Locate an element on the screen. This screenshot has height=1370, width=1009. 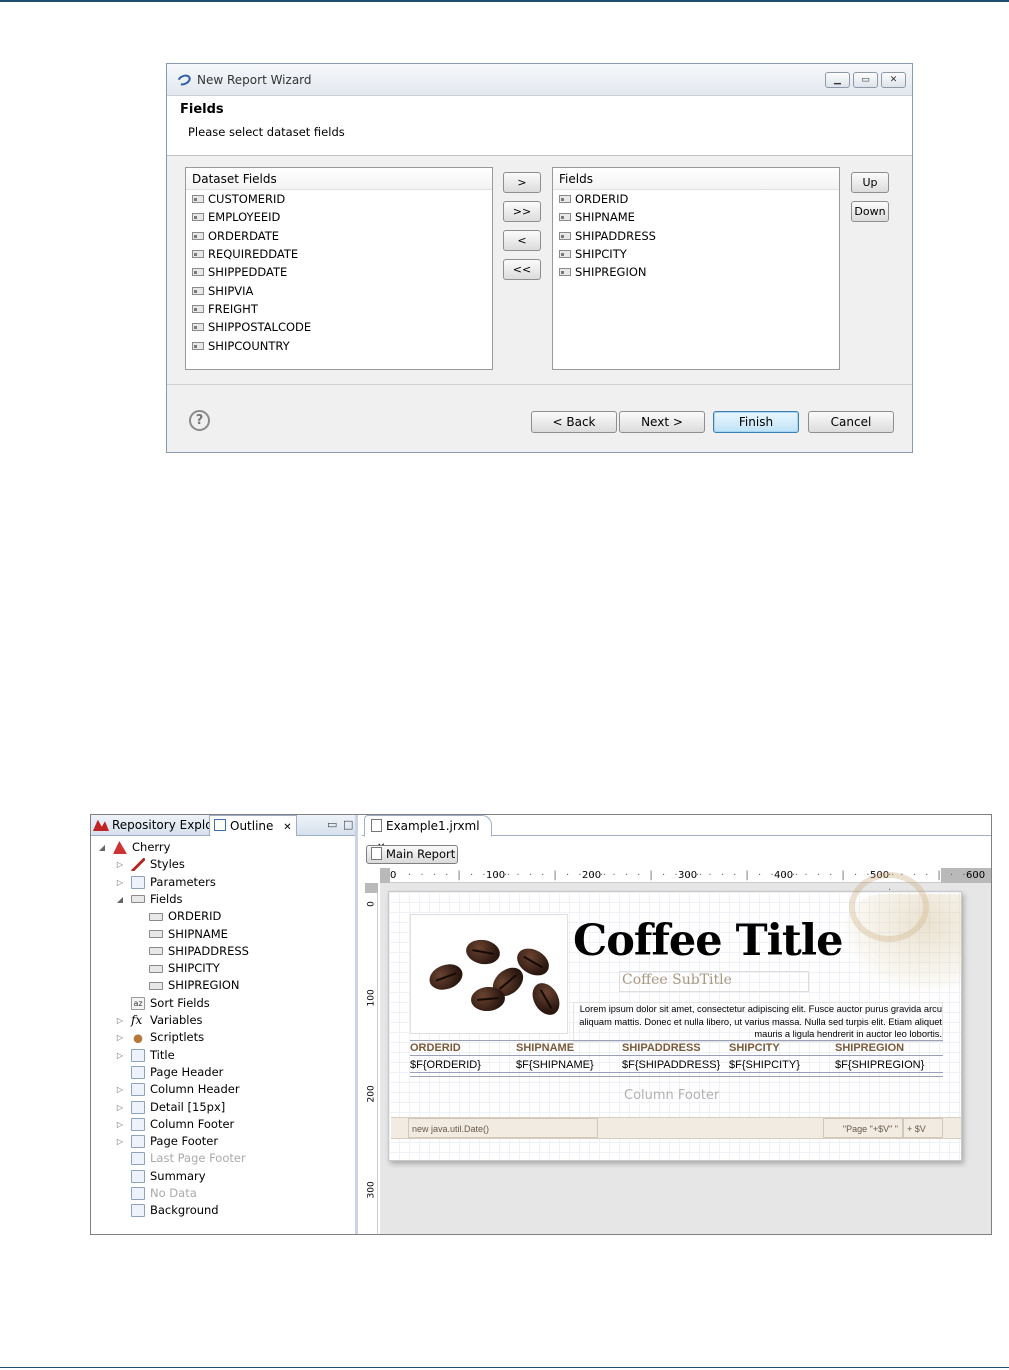
back-button: < Back is located at coordinates (574, 422).